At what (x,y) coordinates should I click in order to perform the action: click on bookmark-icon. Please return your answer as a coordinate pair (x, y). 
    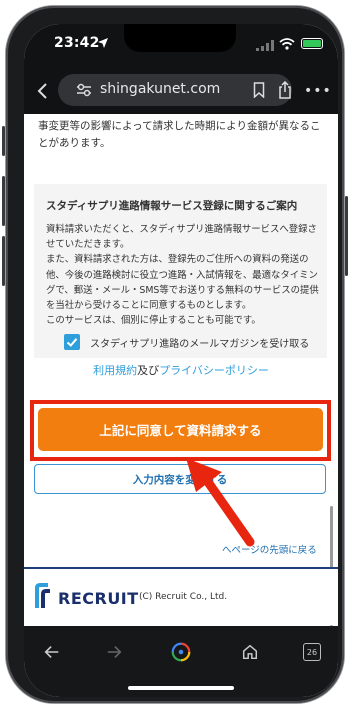
    Looking at the image, I should click on (259, 90).